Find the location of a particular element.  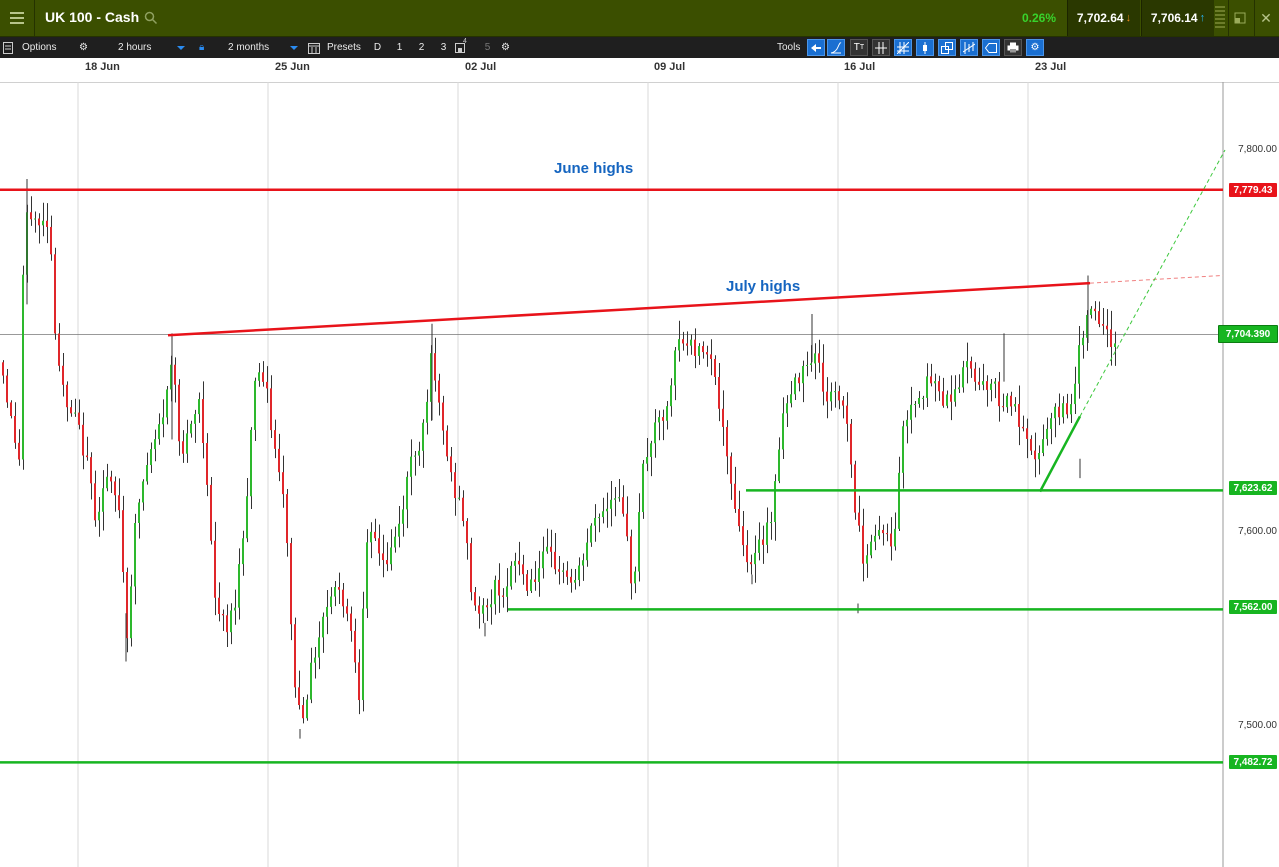

curve-tool-icon is located at coordinates (836, 47).